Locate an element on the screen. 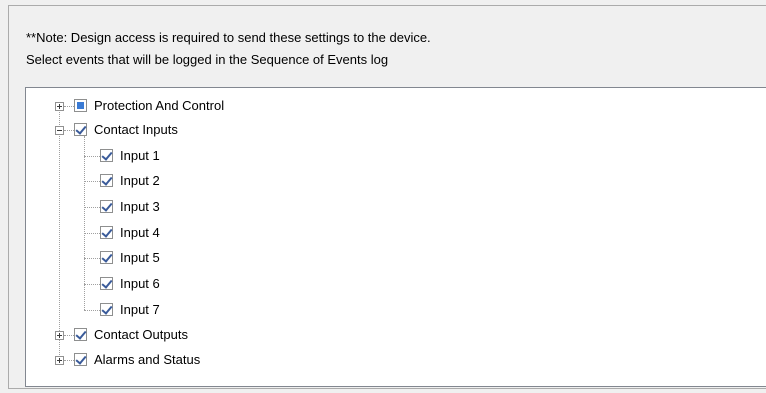 This screenshot has width=766, height=393. tree-node-label: Input 5 is located at coordinates (140, 257).